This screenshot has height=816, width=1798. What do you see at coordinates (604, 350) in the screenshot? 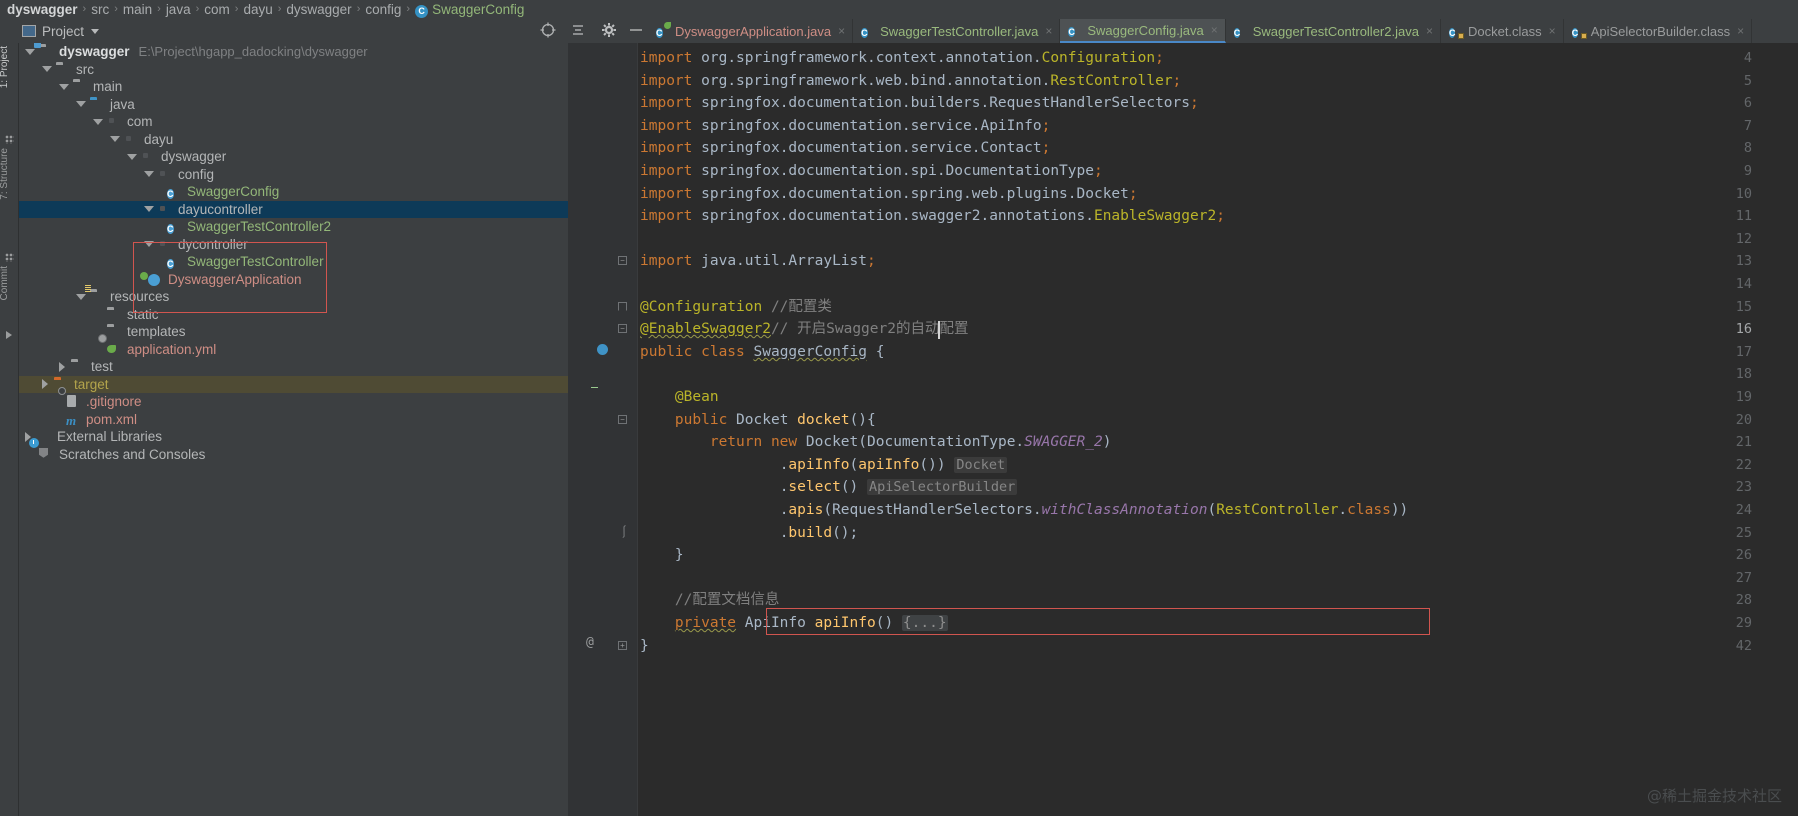
I see `spring-config-gutter-icon` at bounding box center [604, 350].